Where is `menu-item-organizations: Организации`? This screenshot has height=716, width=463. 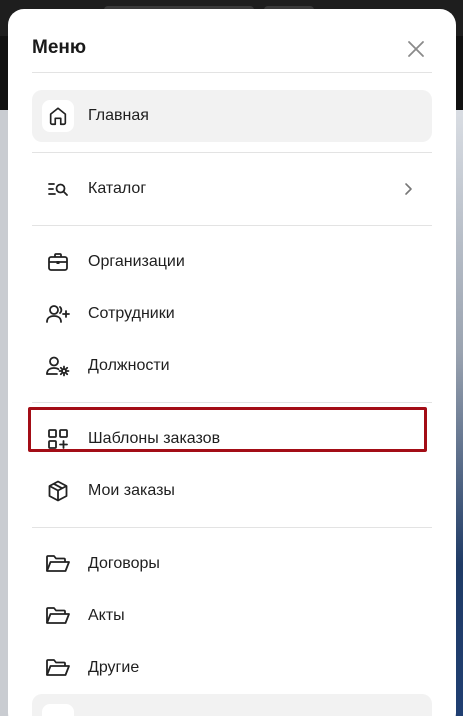
menu-item-organizations: Организации is located at coordinates (232, 262).